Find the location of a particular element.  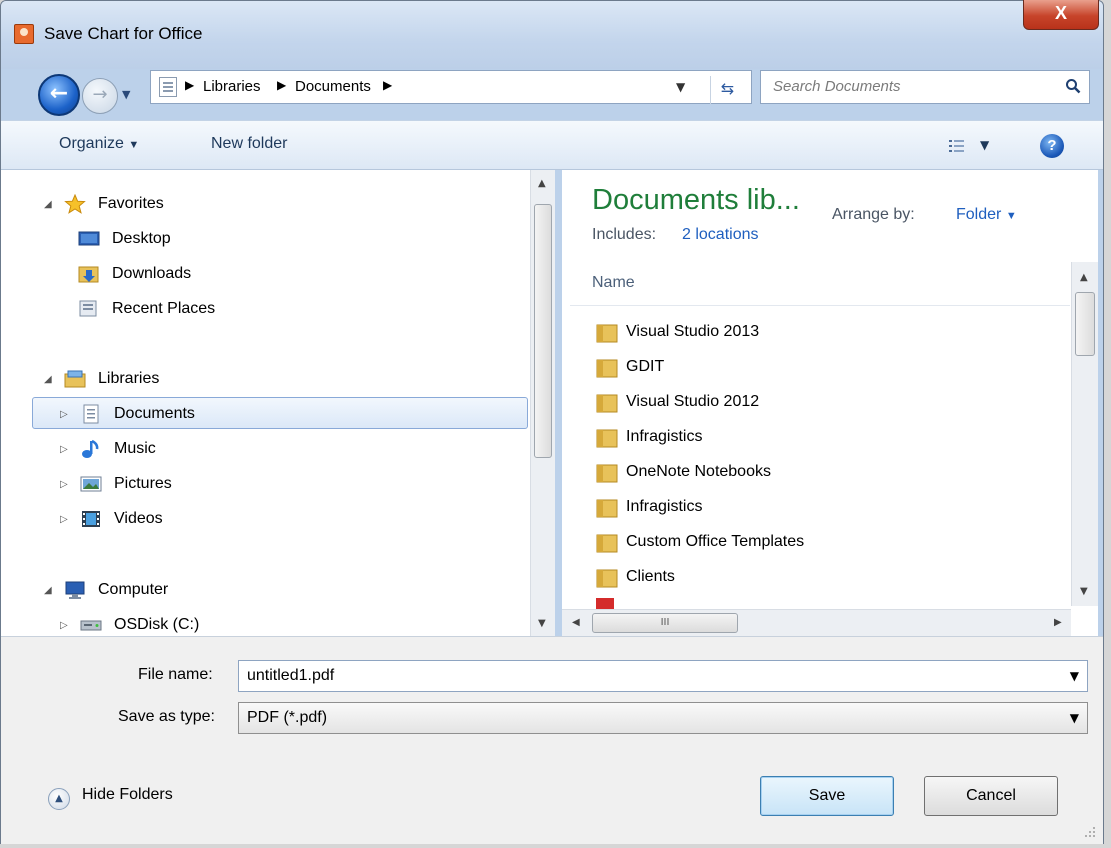

sidebar-item-label: Desktop is located at coordinates (141, 238).